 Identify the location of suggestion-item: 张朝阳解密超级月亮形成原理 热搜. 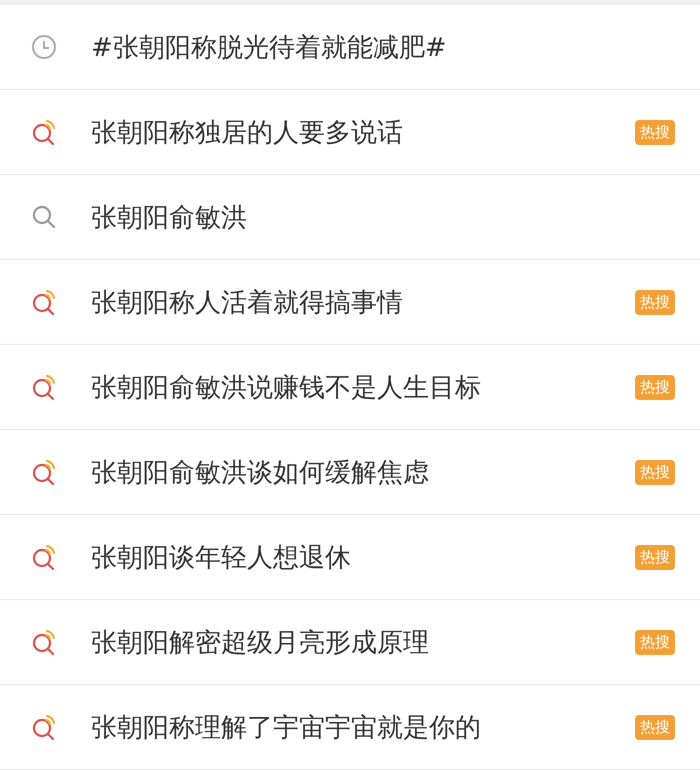
(350, 642).